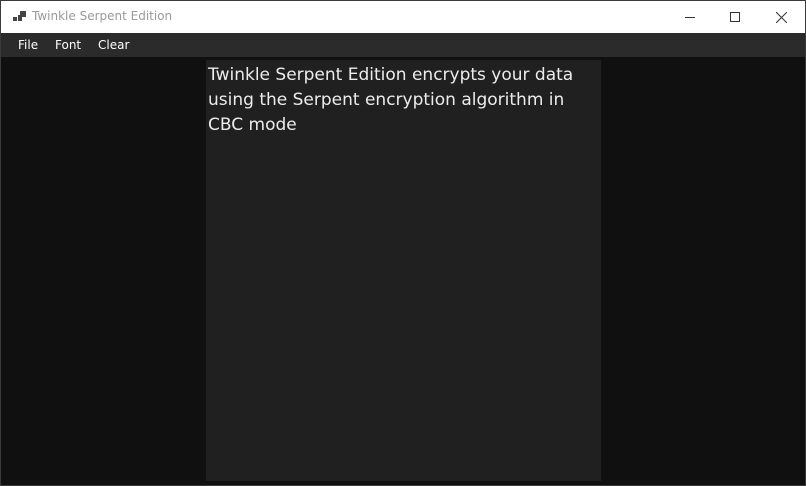 The width and height of the screenshot is (806, 486). What do you see at coordinates (19, 16) in the screenshot?
I see `app-icon` at bounding box center [19, 16].